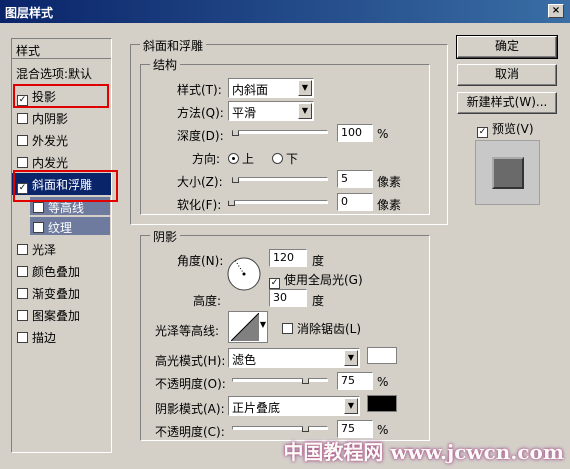 This screenshot has height=469, width=570. What do you see at coordinates (22, 140) in the screenshot?
I see `outer-glow-checkbox` at bounding box center [22, 140].